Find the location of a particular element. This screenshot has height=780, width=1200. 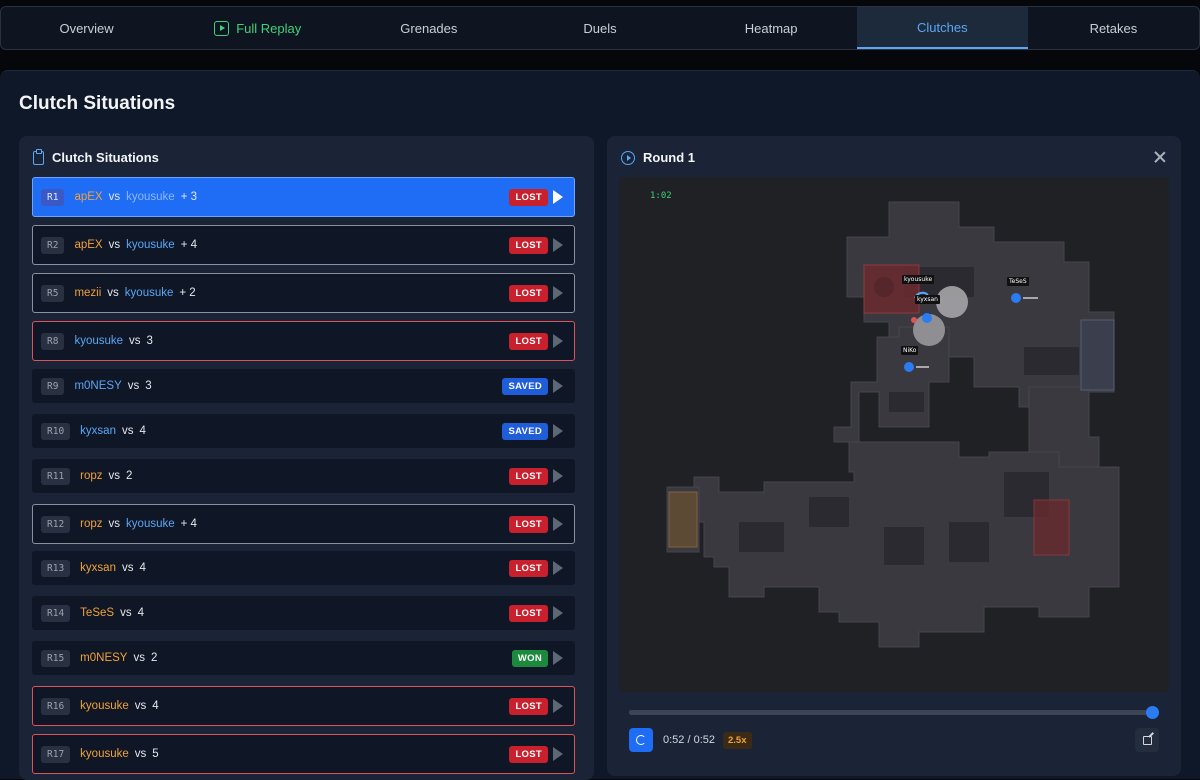

clutch-row: R15 m0NESY vs 2 WON is located at coordinates (303, 658).